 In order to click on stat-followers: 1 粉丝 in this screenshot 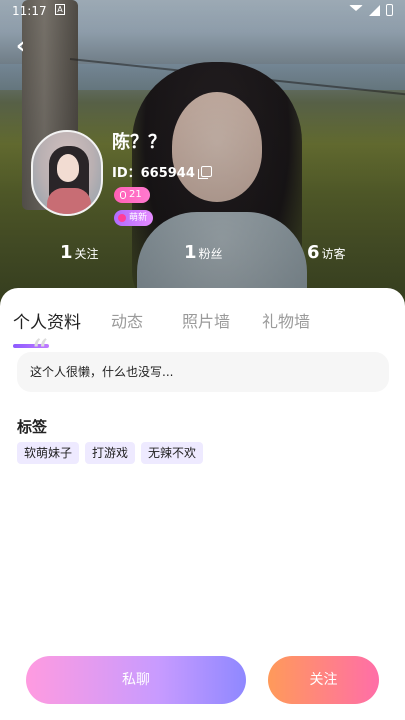, I will do `click(203, 252)`.